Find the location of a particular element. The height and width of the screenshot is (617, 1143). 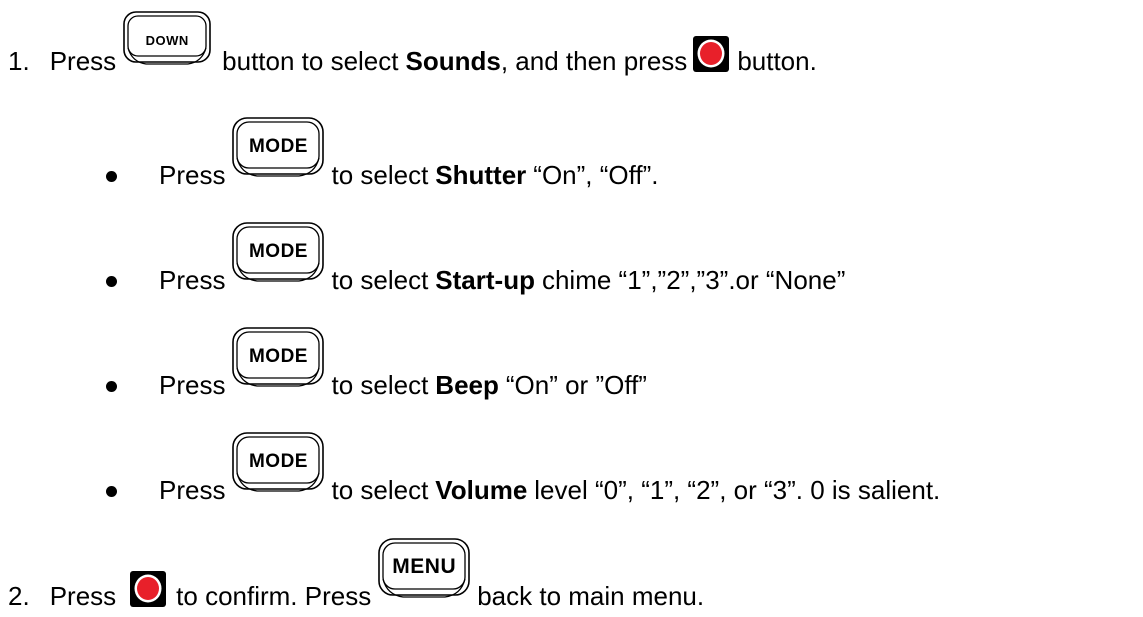

bullet-setting: Volume is located at coordinates (481, 490).